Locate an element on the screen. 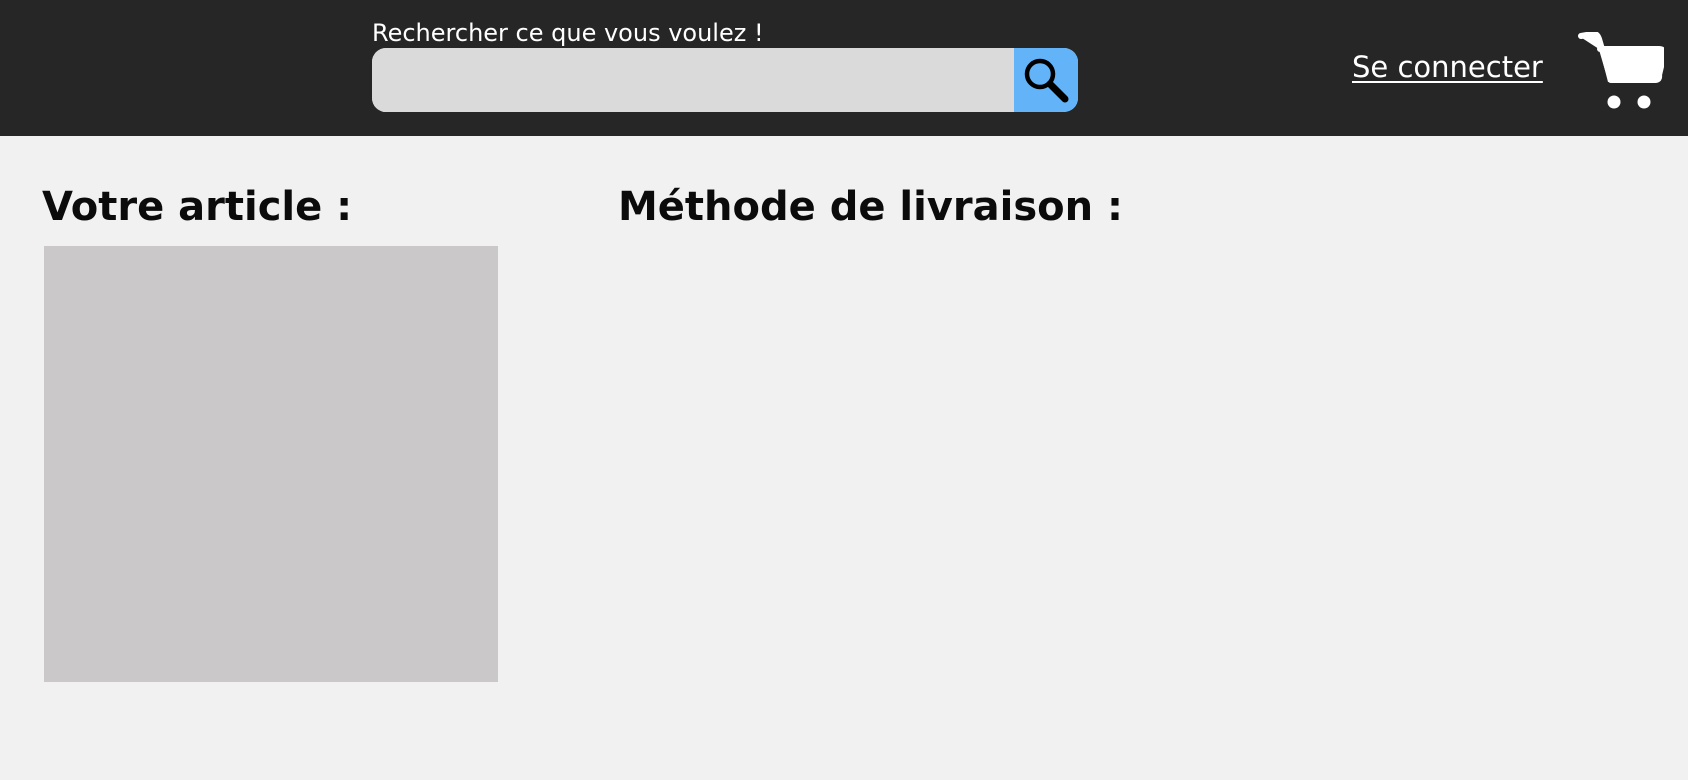 Image resolution: width=1688 pixels, height=780 pixels. cart-button is located at coordinates (1621, 72).